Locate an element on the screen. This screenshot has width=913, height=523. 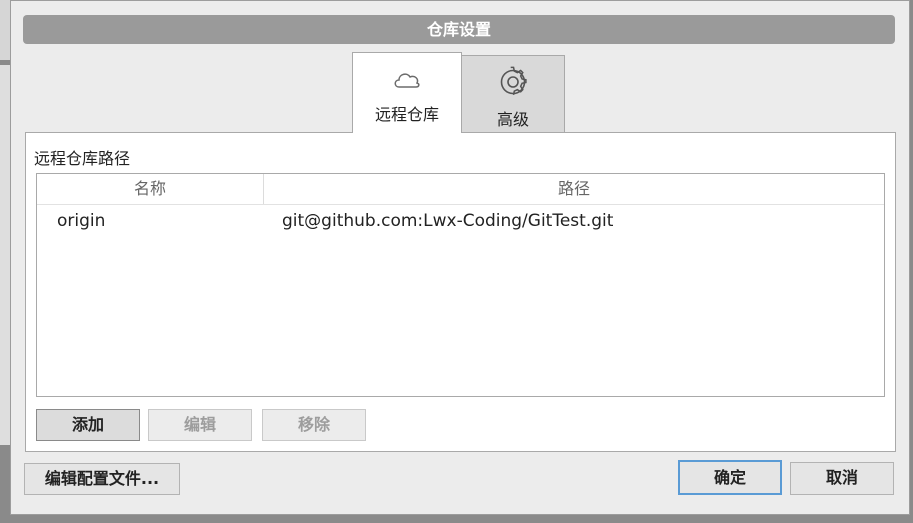
remote-name-cell: origin is located at coordinates (81, 221).